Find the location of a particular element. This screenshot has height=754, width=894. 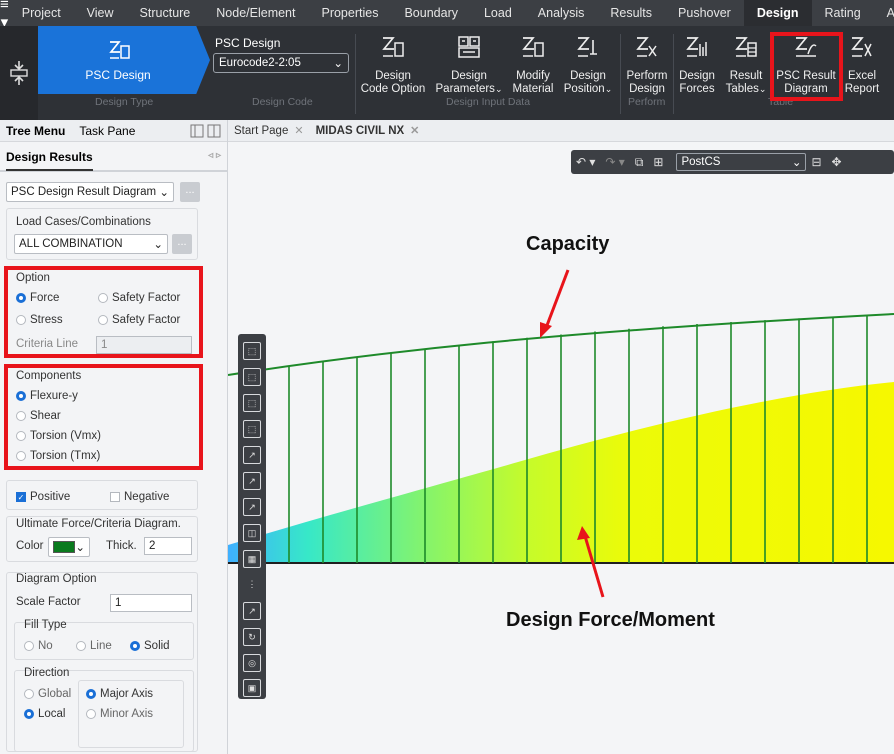

perform-icon is located at coordinates (646, 47).